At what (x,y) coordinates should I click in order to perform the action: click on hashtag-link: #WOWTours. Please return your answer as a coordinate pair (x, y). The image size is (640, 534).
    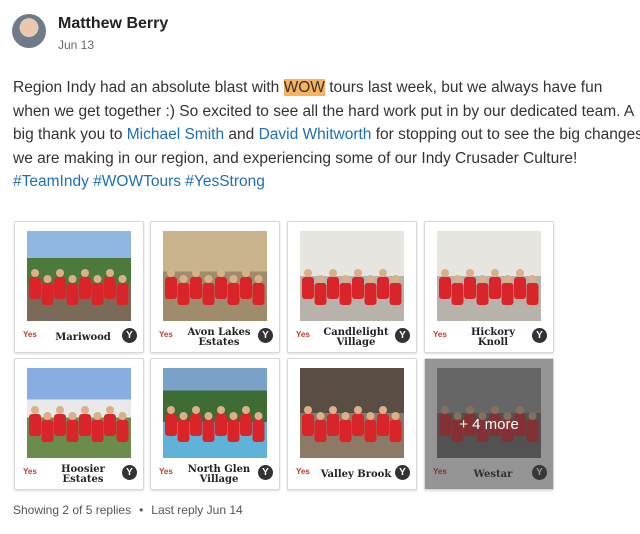
    Looking at the image, I should click on (137, 181).